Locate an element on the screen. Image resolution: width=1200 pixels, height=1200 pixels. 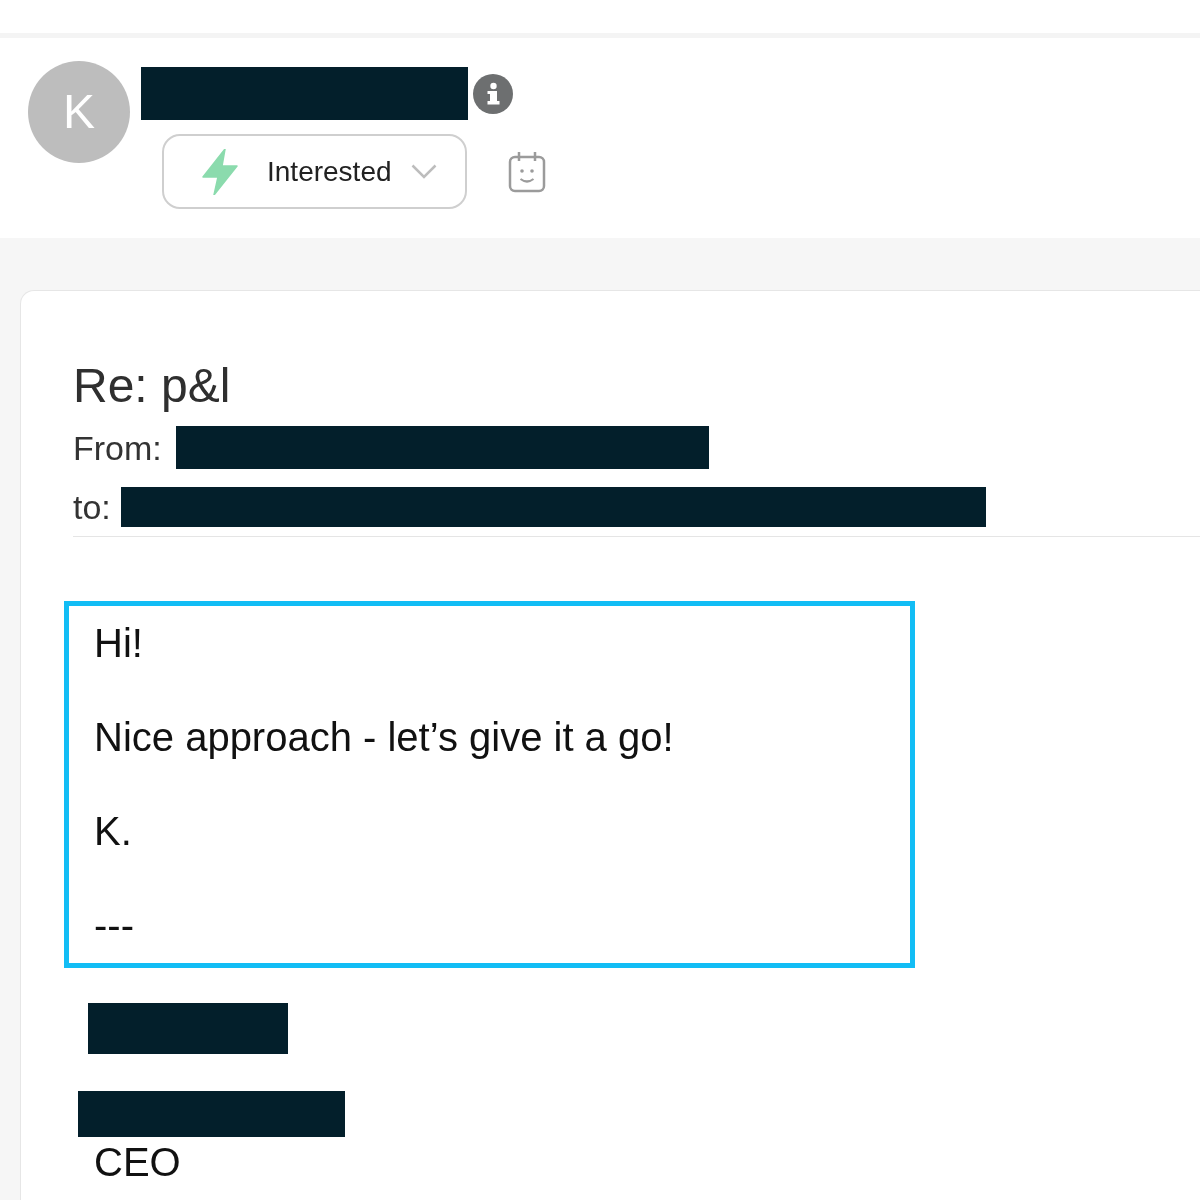
avatar: K is located at coordinates (79, 112).